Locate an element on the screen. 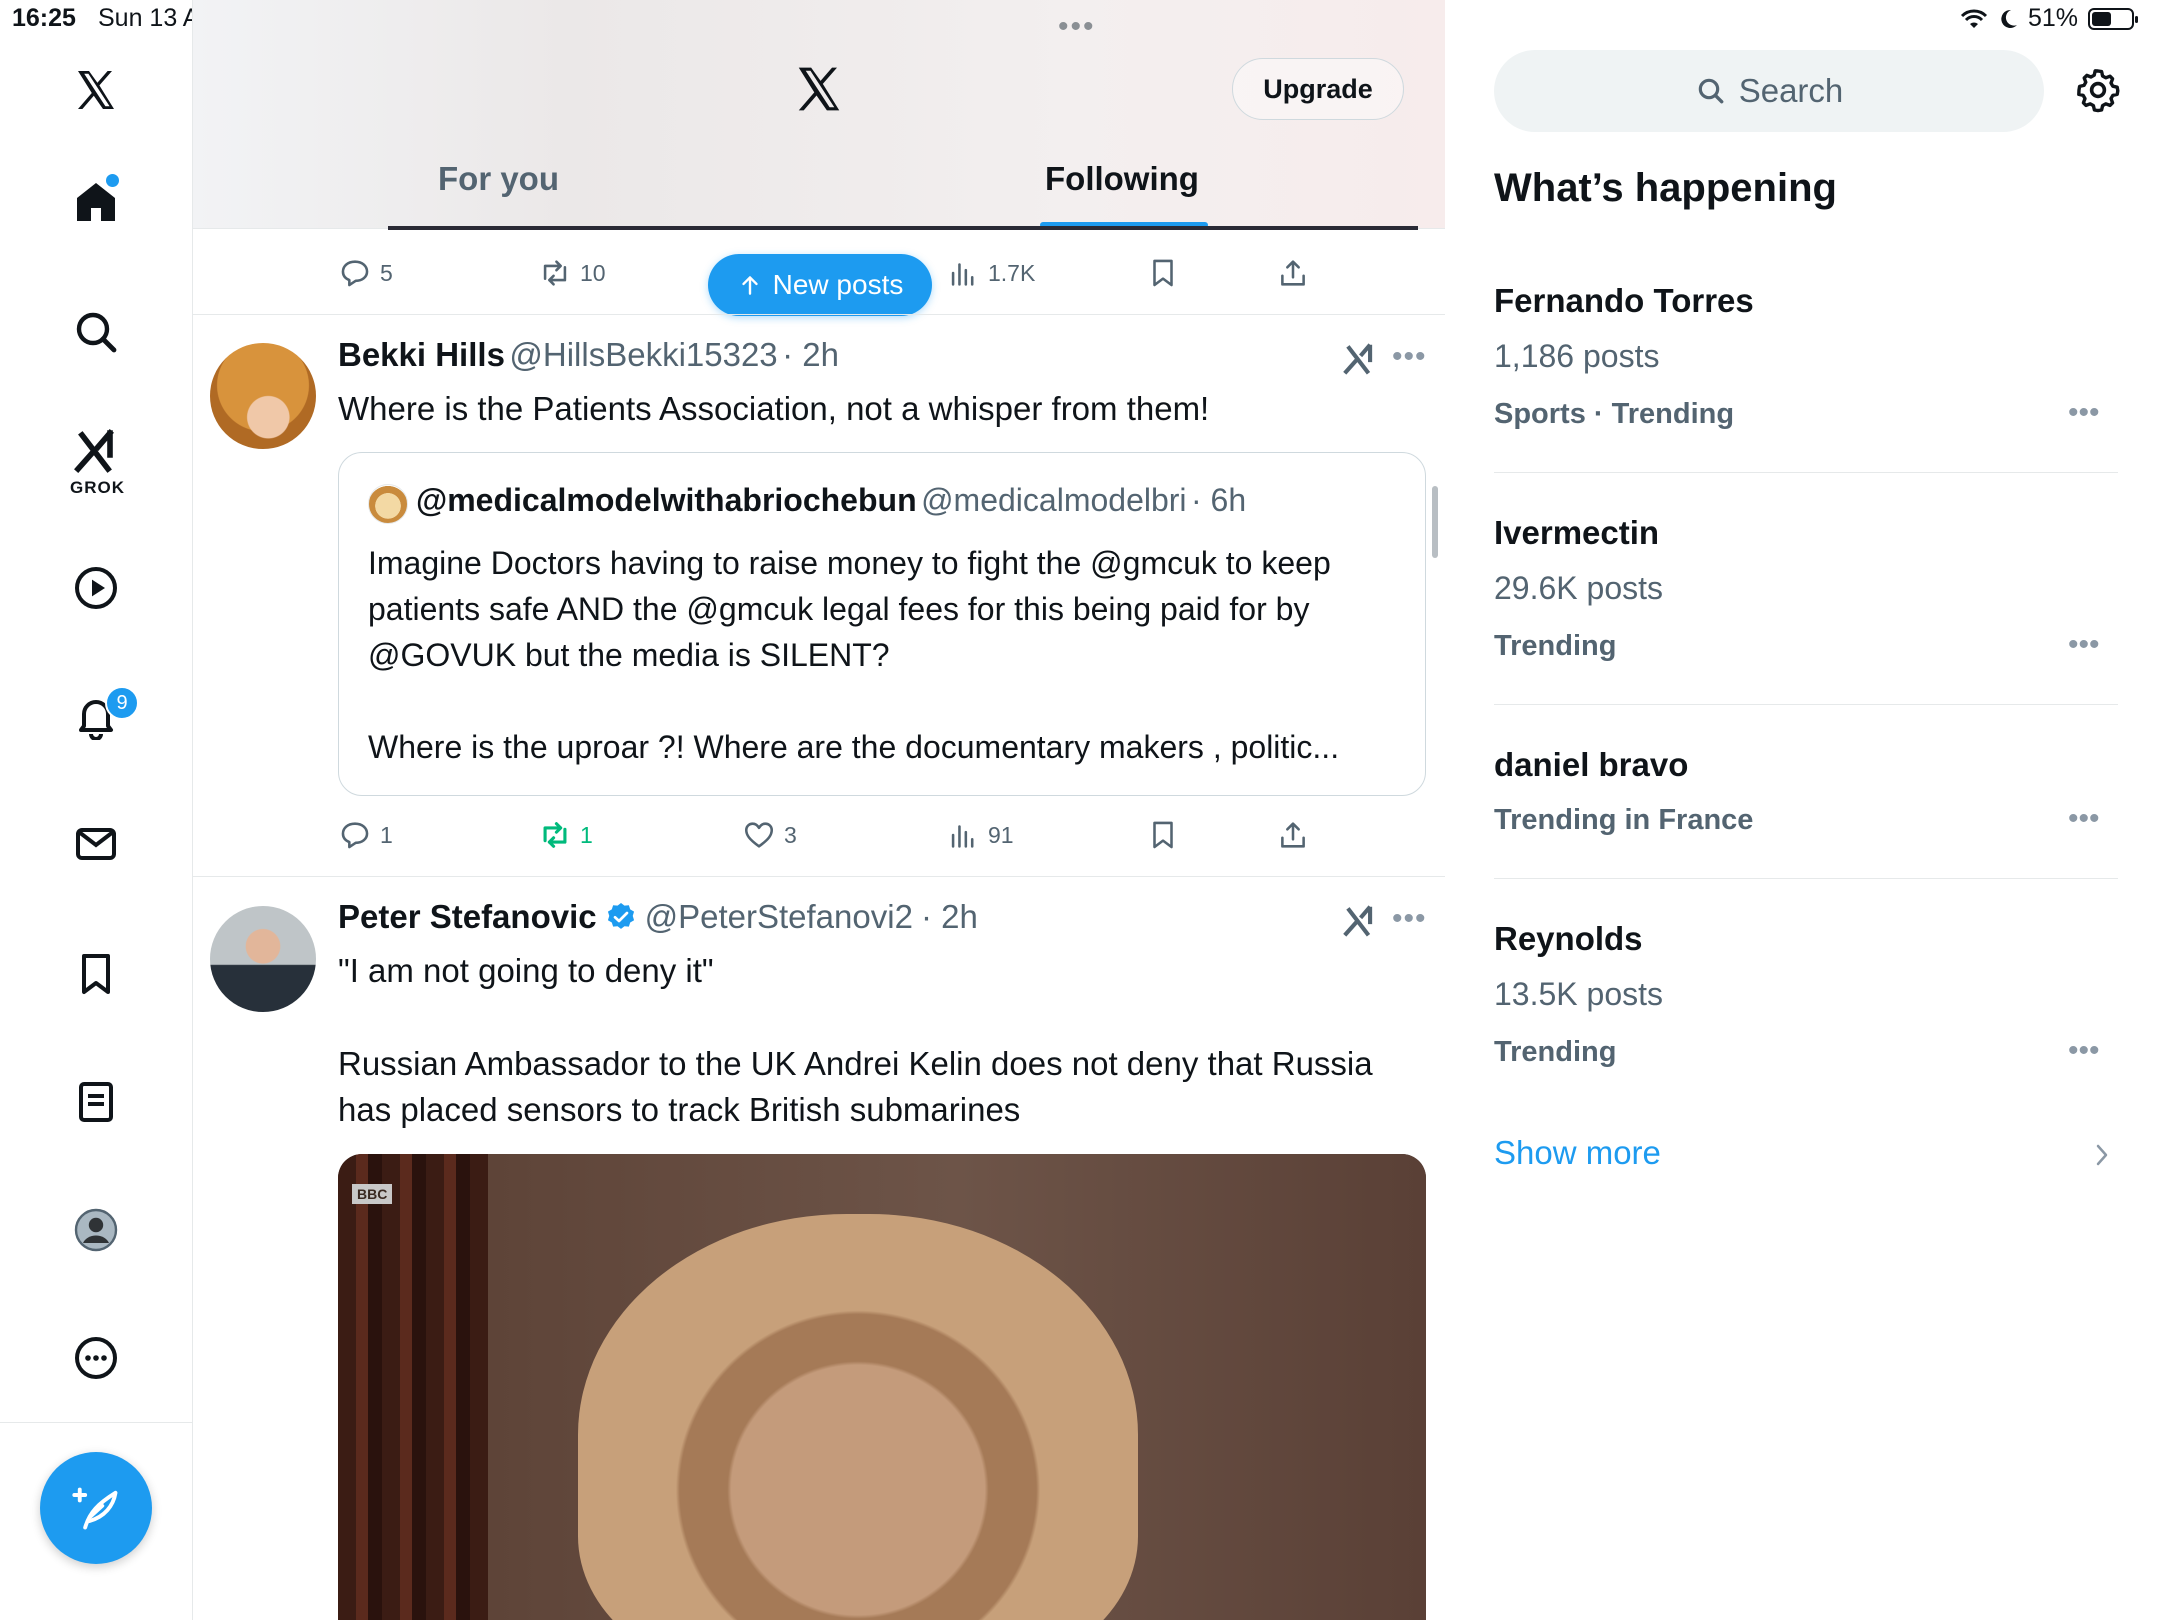  whats-happening-title: What’s happening is located at coordinates (1665, 188).